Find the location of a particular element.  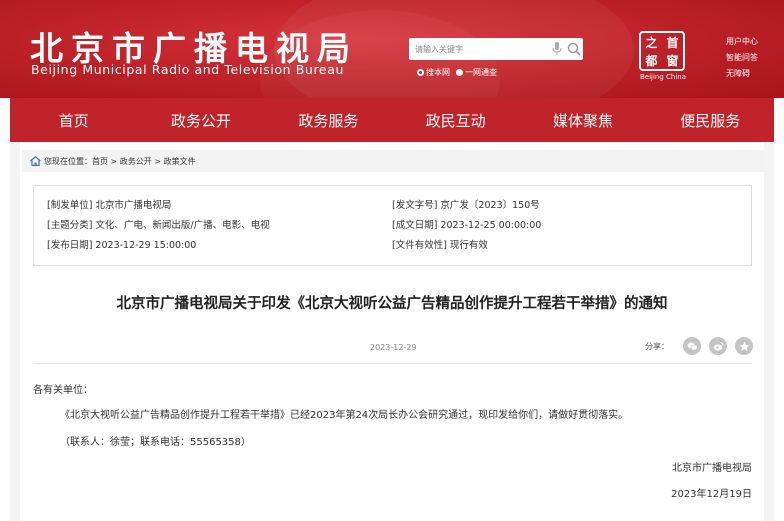

signer: 北京市广播电视局 is located at coordinates (712, 468).